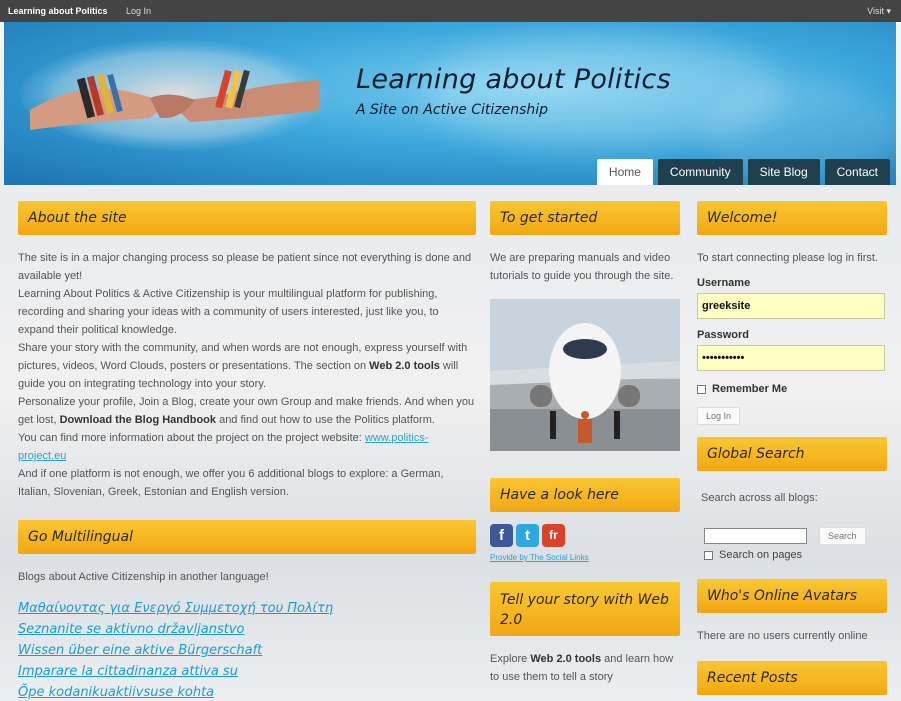  What do you see at coordinates (724, 283) in the screenshot?
I see `username-label: Username` at bounding box center [724, 283].